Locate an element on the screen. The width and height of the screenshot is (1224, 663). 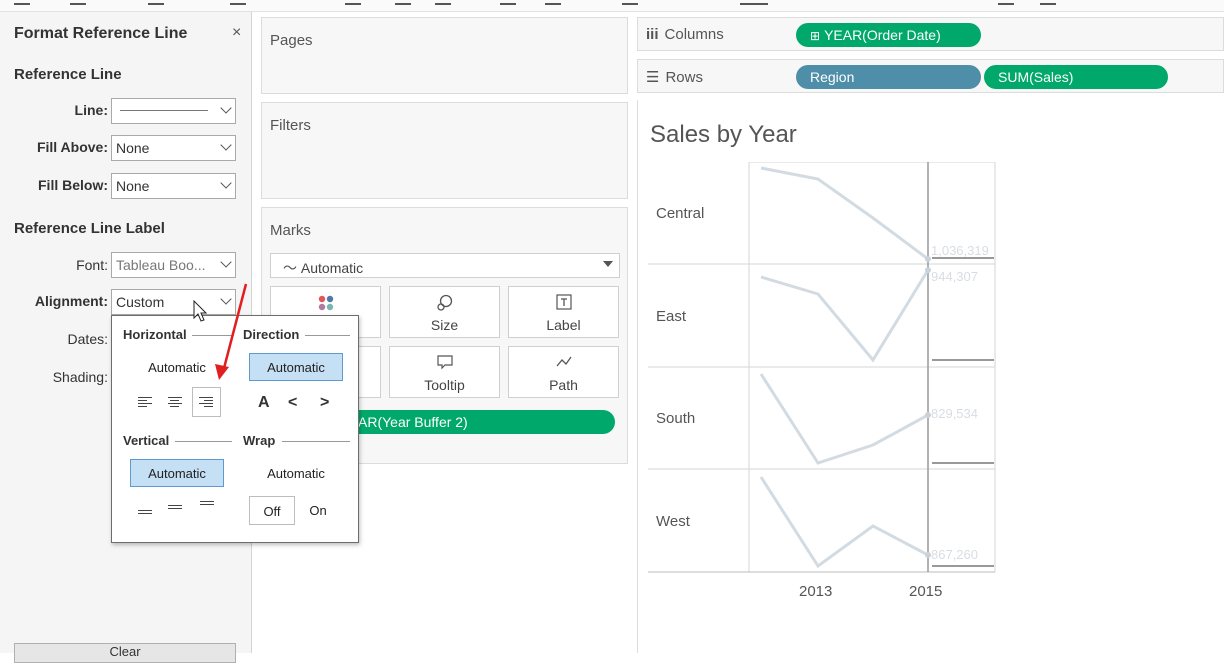
fill-below-label: Fill Below: is located at coordinates (73, 185).